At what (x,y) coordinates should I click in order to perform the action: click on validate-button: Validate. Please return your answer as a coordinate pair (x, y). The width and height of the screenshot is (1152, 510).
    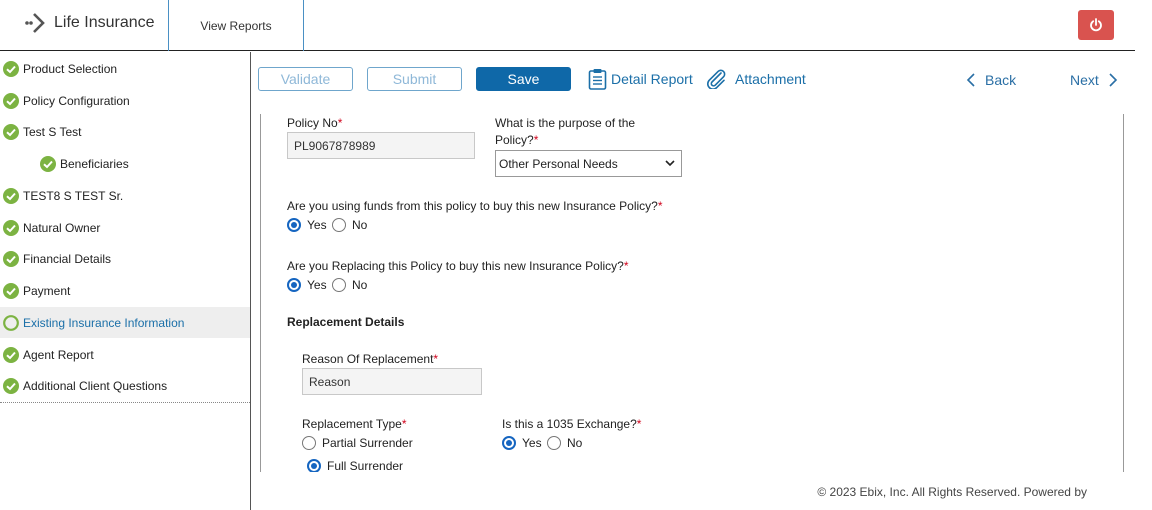
    Looking at the image, I should click on (305, 79).